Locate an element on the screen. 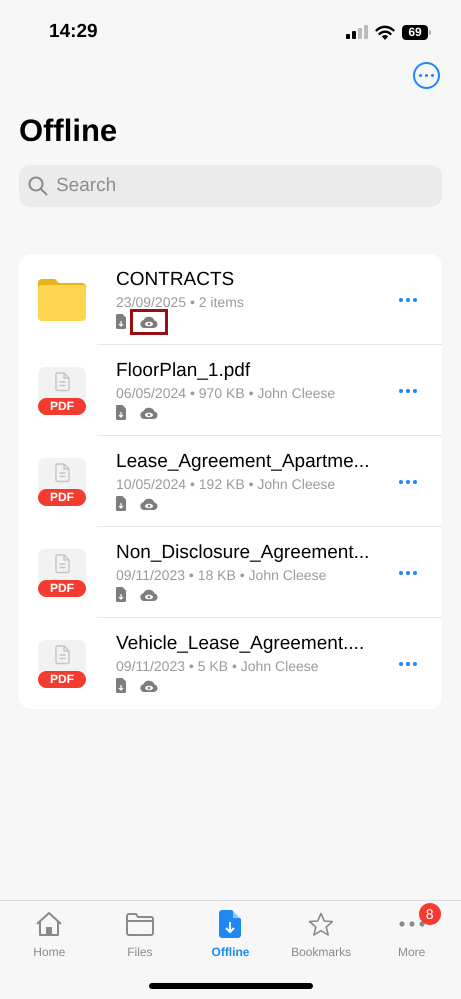 Image resolution: width=461 pixels, height=999 pixels. star-icon is located at coordinates (321, 924).